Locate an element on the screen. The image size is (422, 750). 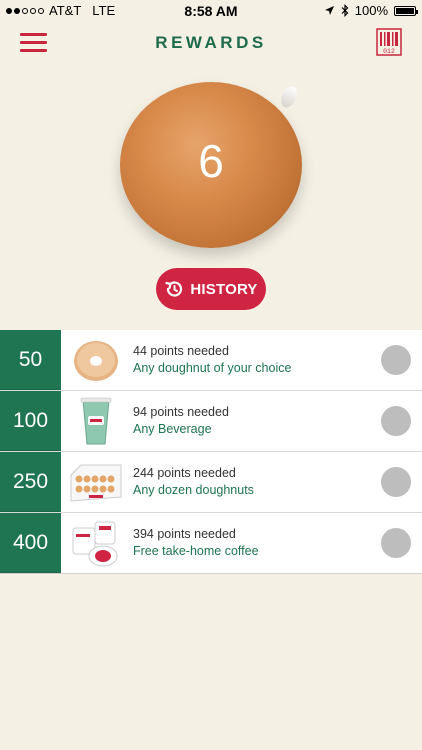
reward-name: Any Beverage is located at coordinates (172, 429).